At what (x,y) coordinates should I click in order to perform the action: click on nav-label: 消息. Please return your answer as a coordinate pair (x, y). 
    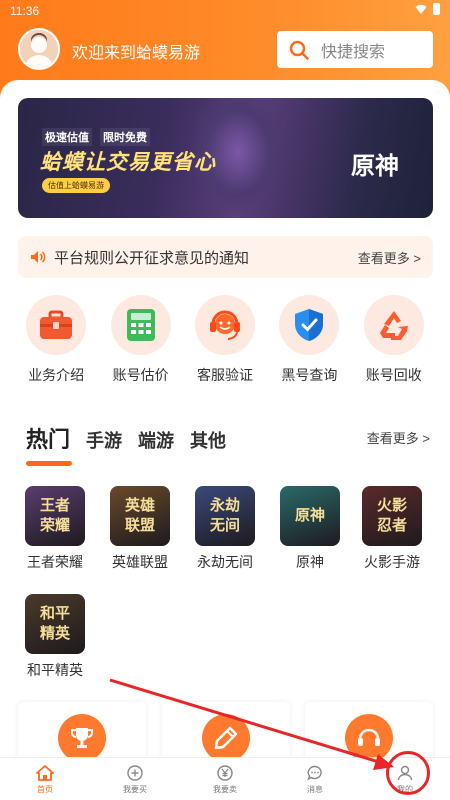
    Looking at the image, I should click on (315, 789).